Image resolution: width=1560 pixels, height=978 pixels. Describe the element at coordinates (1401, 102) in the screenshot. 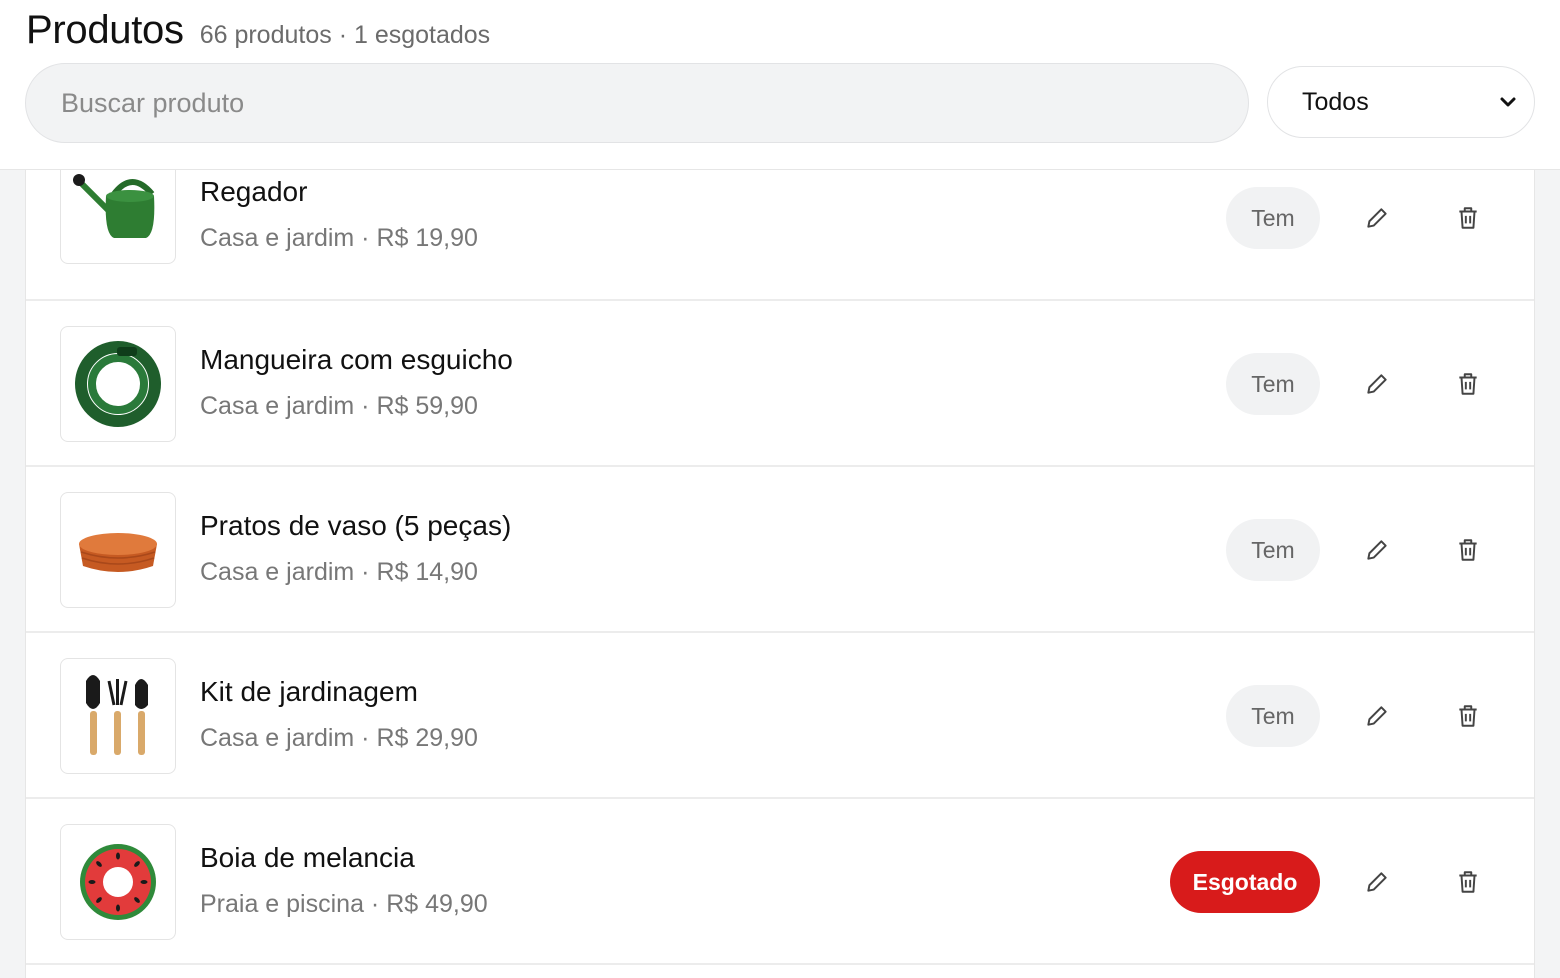

I see `category-filter-select: Todos` at that location.